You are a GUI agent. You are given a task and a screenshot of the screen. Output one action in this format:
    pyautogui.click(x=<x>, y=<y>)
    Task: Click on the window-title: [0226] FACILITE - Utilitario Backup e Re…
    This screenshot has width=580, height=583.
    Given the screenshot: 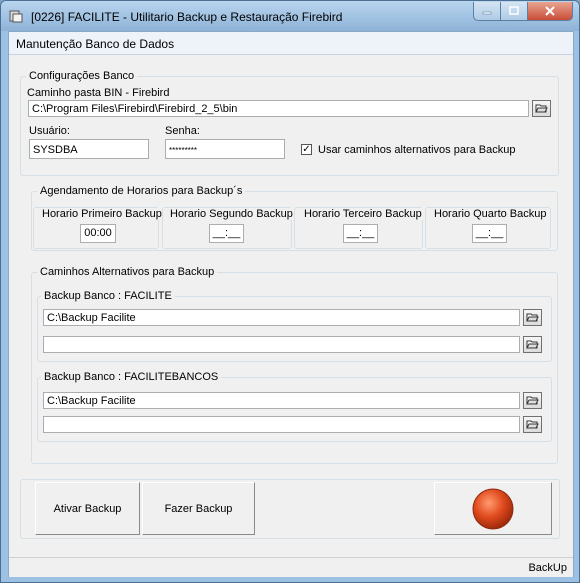 What is the action you would take?
    pyautogui.click(x=187, y=17)
    